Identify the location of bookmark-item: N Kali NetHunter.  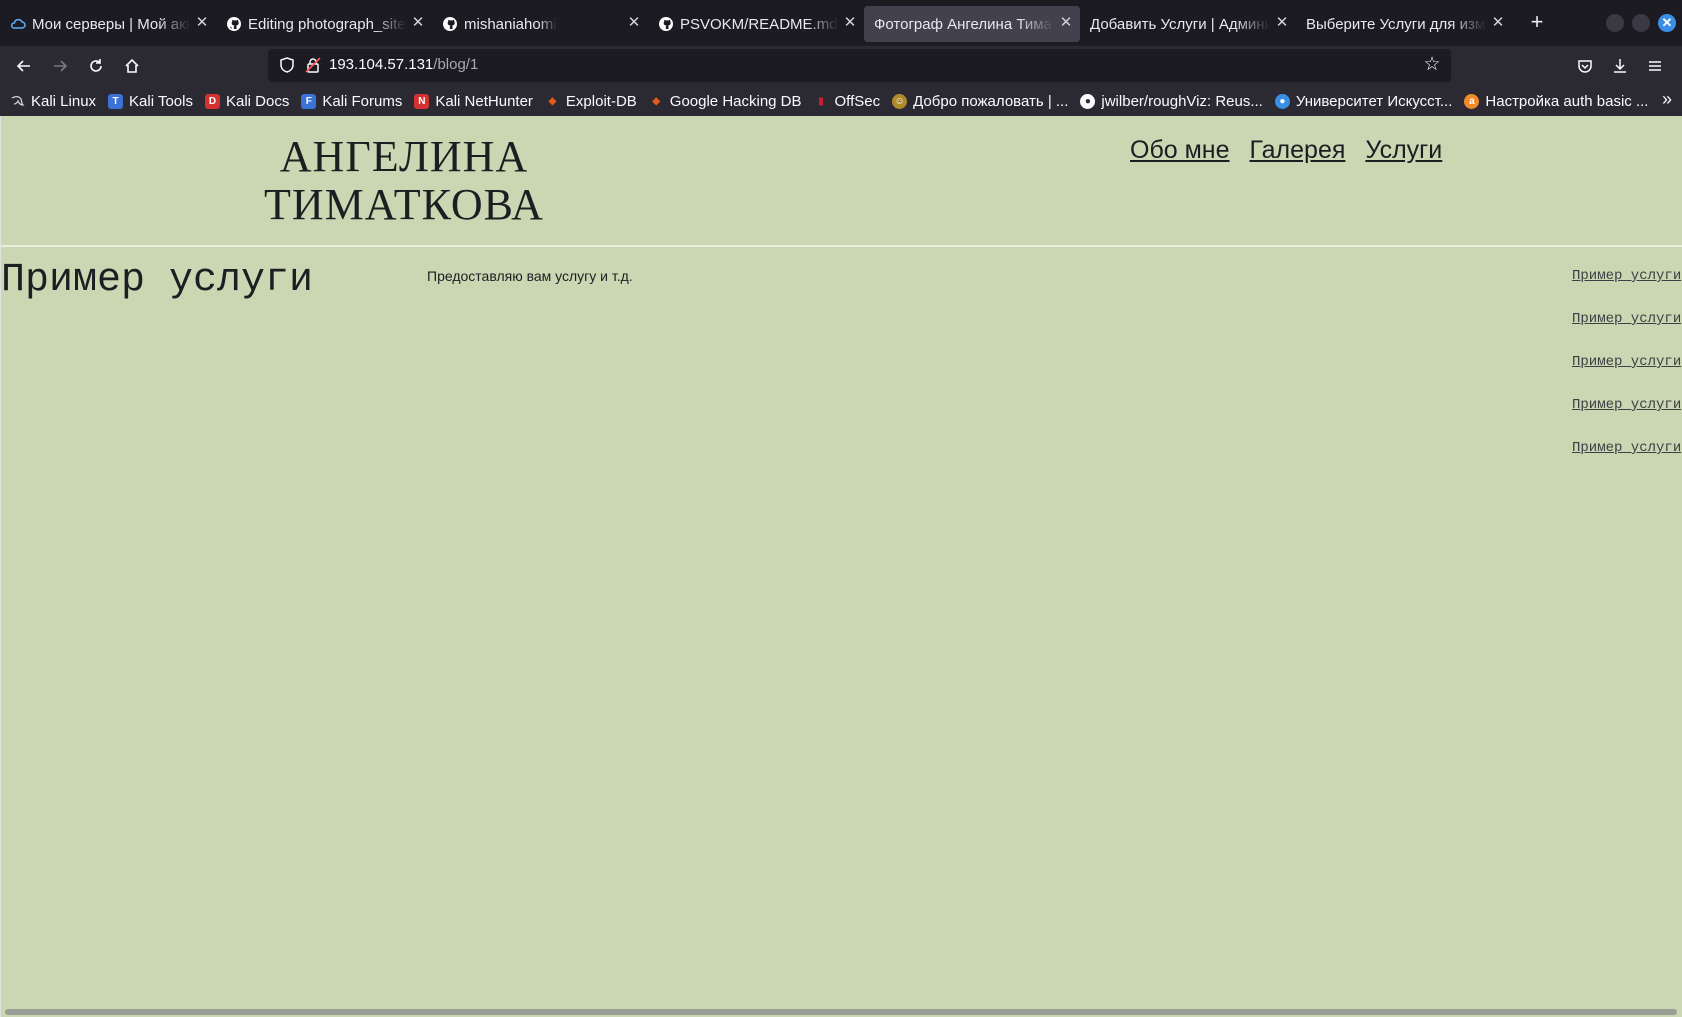
(473, 101).